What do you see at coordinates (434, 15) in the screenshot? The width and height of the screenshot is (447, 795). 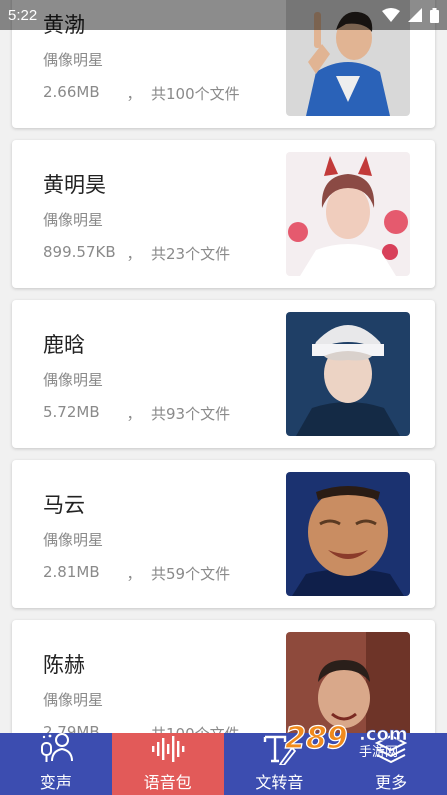 I see `battery-icon` at bounding box center [434, 15].